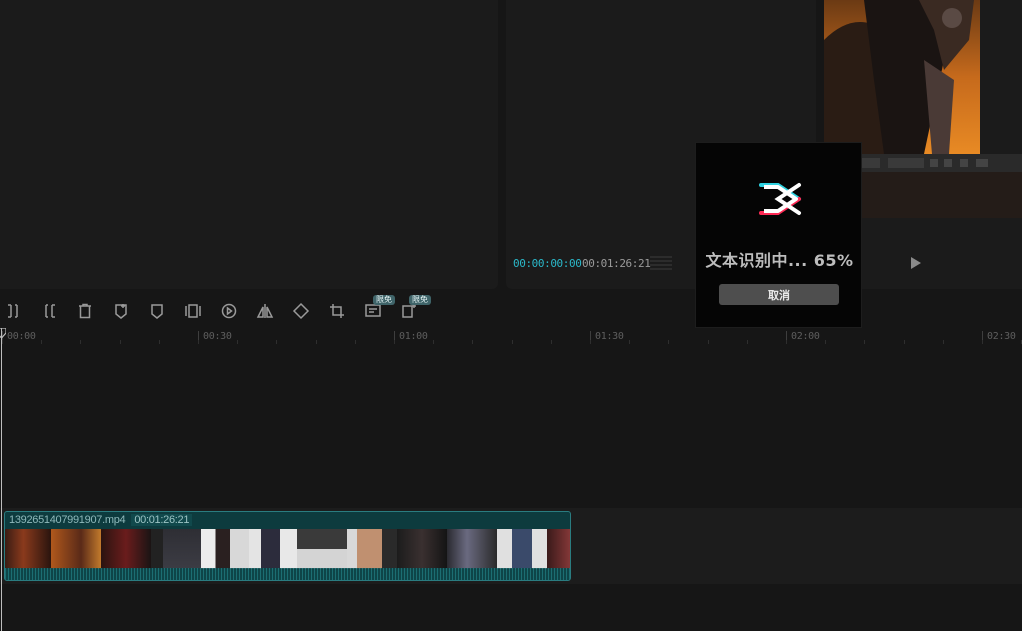 The image size is (1022, 631). I want to click on clip-filename: 1392651407991907.mp4, so click(67, 520).